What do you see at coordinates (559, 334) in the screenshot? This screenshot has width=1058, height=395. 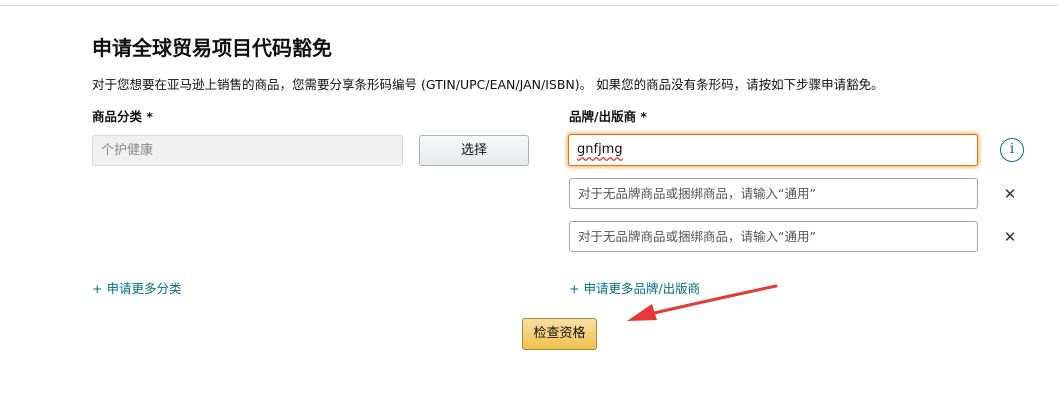 I see `check-eligibility-button: 检查资格` at bounding box center [559, 334].